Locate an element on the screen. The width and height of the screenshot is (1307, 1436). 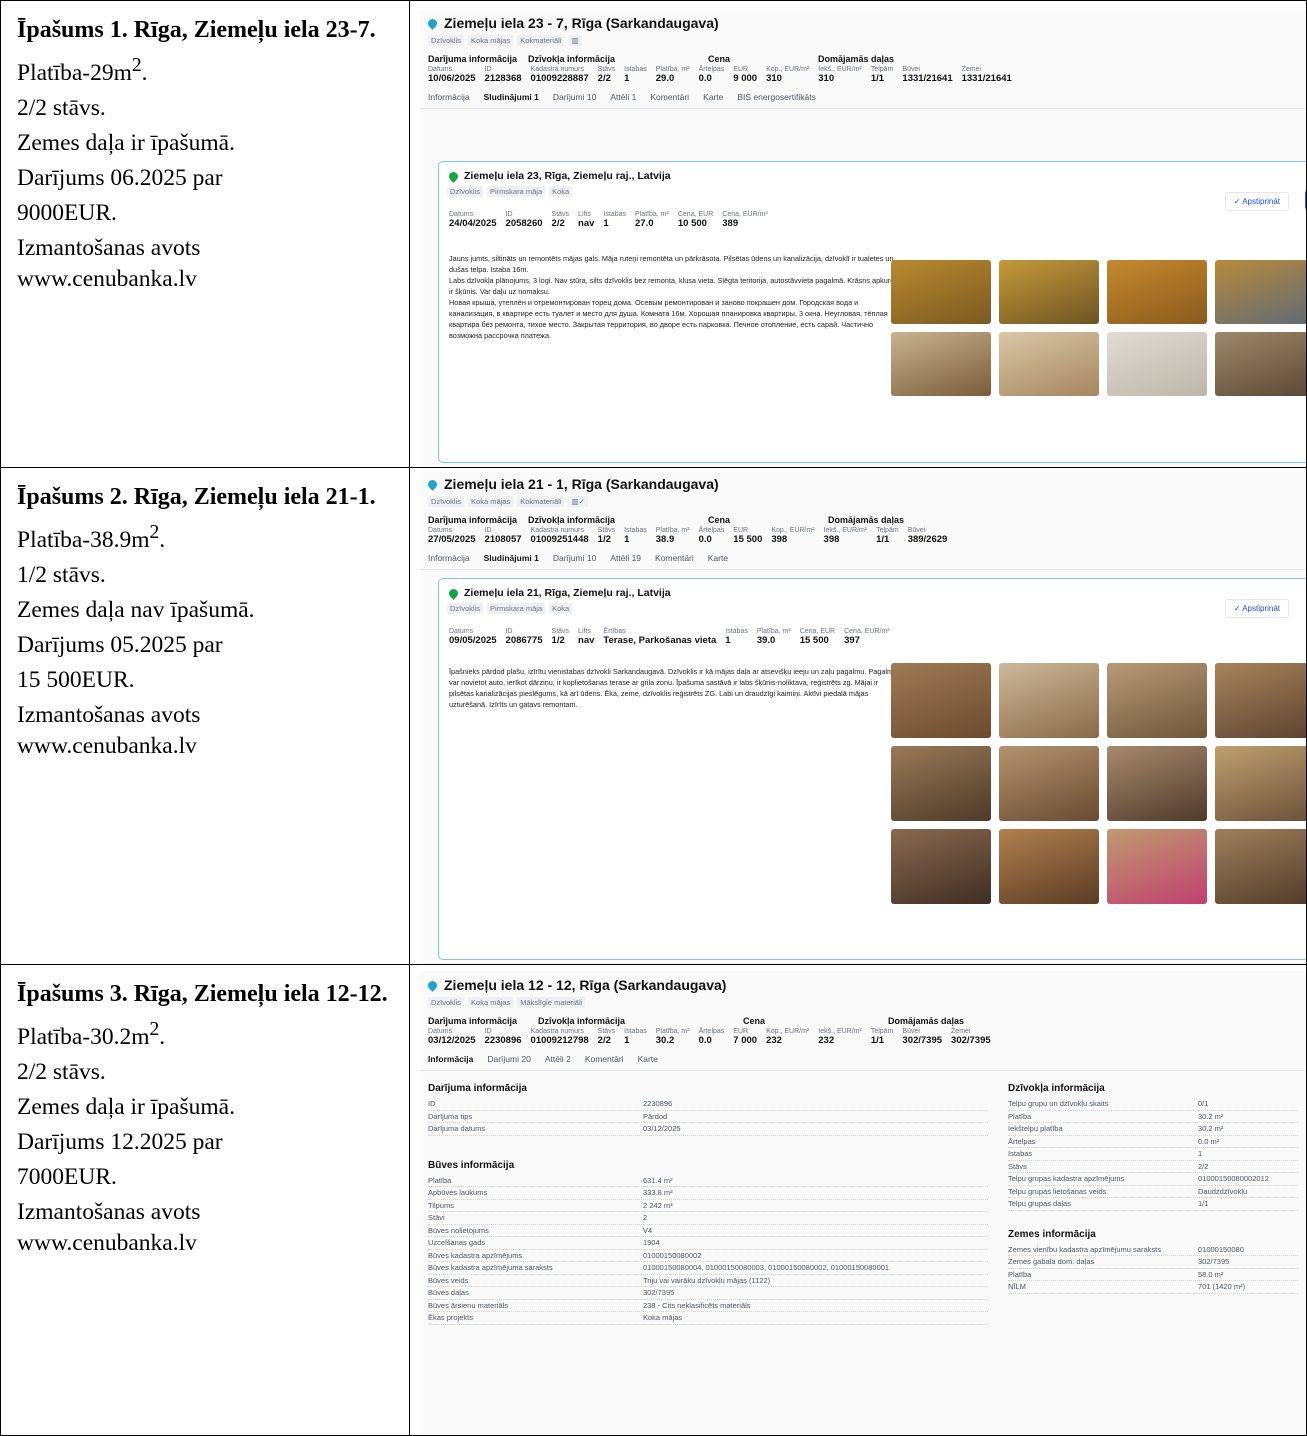
detail-row: Iekštelpu platība 30.2 m² is located at coordinates (1153, 1129).